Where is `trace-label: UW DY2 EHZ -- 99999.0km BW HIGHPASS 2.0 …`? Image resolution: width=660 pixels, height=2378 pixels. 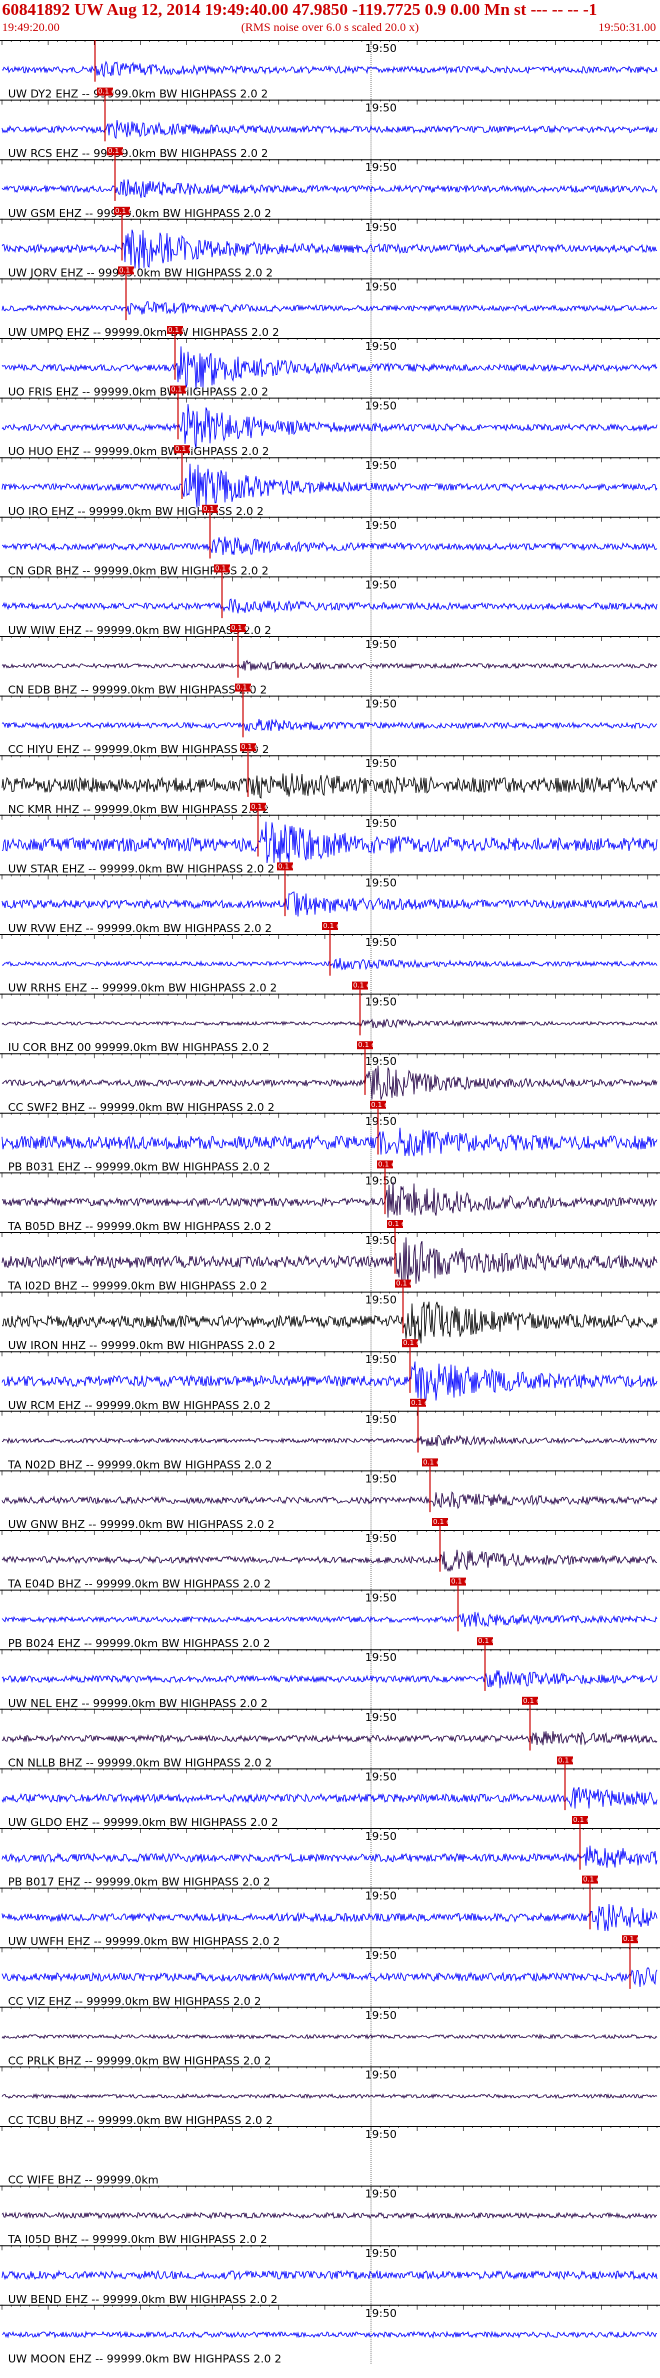 trace-label: UW DY2 EHZ -- 99999.0km BW HIGHPASS 2.0 … is located at coordinates (138, 94).